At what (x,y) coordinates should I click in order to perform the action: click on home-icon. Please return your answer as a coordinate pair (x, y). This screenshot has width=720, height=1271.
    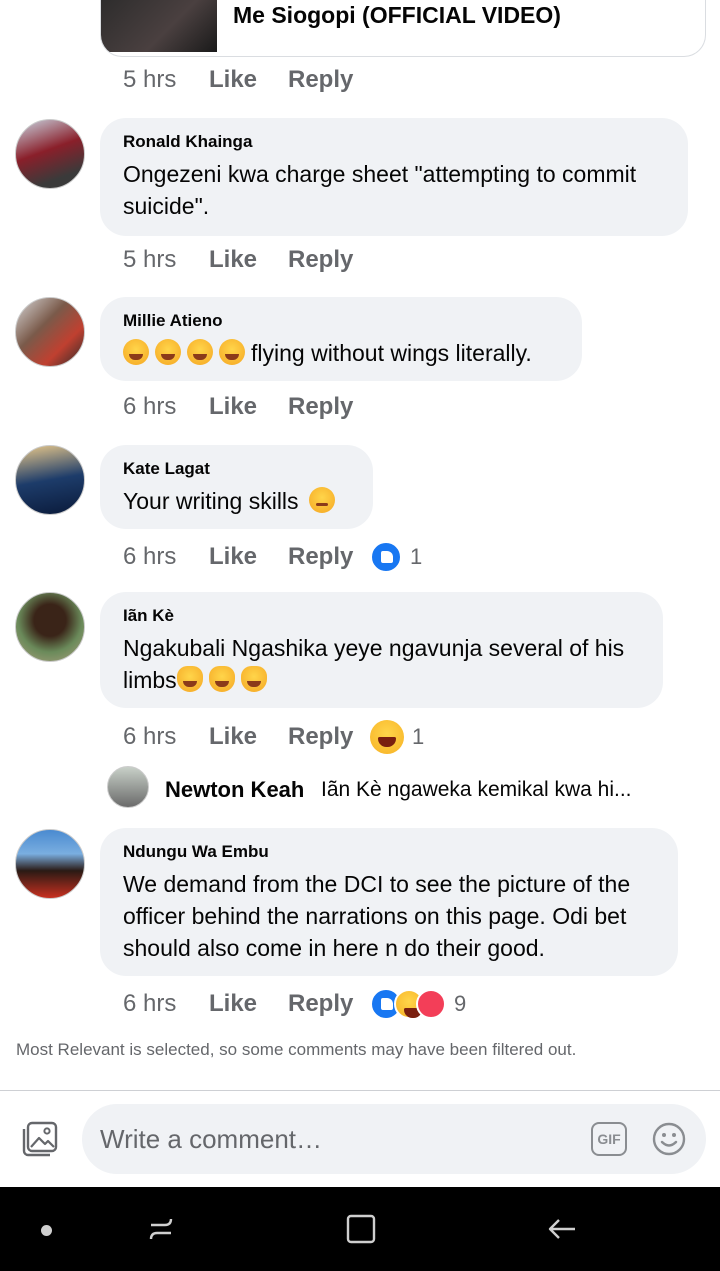
    Looking at the image, I should click on (361, 1229).